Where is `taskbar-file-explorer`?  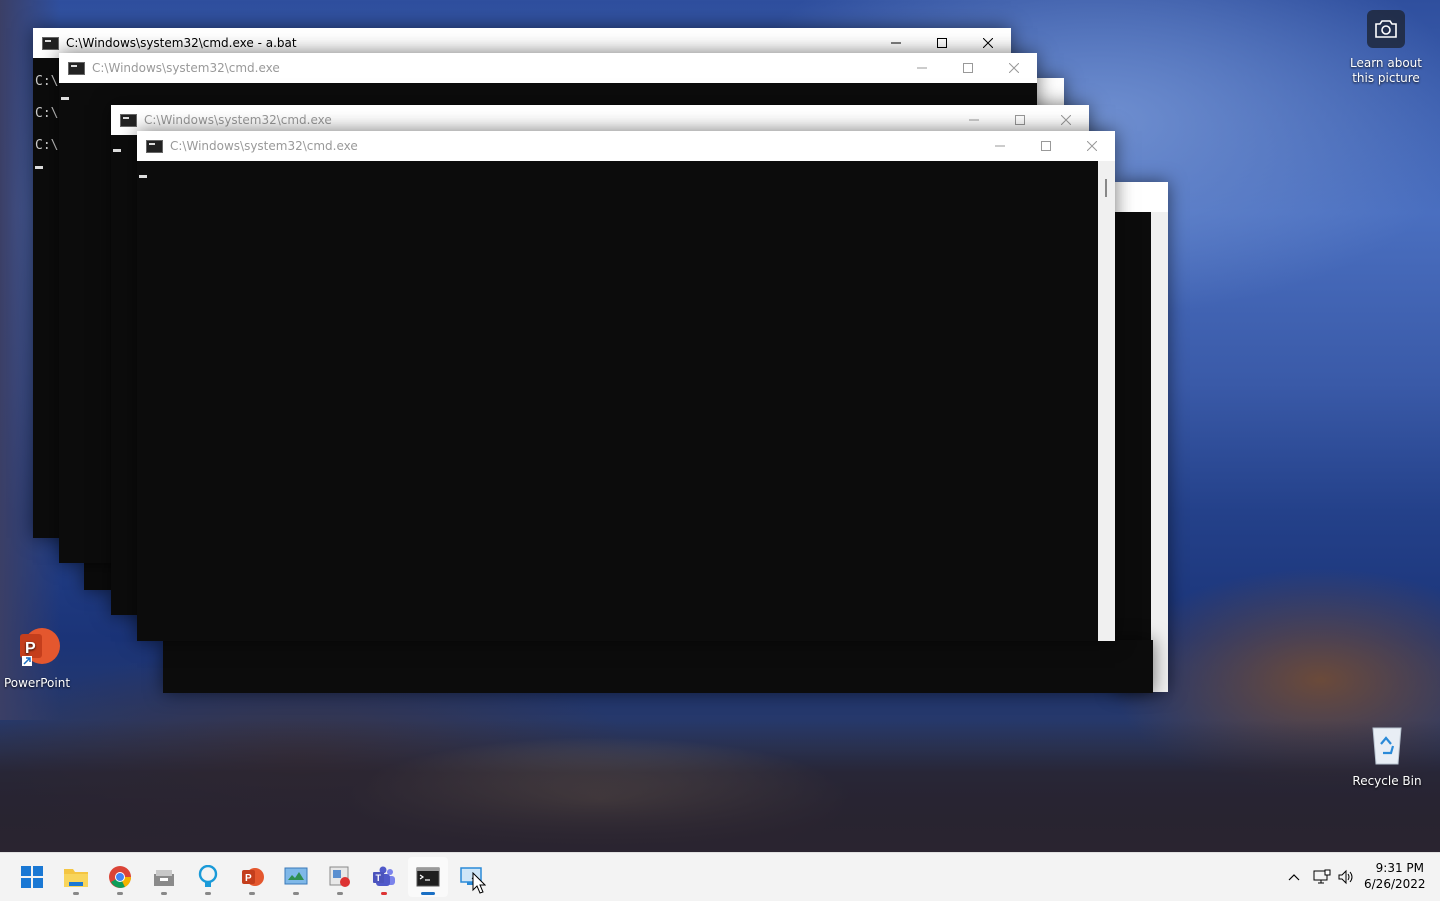
taskbar-file-explorer is located at coordinates (76, 877).